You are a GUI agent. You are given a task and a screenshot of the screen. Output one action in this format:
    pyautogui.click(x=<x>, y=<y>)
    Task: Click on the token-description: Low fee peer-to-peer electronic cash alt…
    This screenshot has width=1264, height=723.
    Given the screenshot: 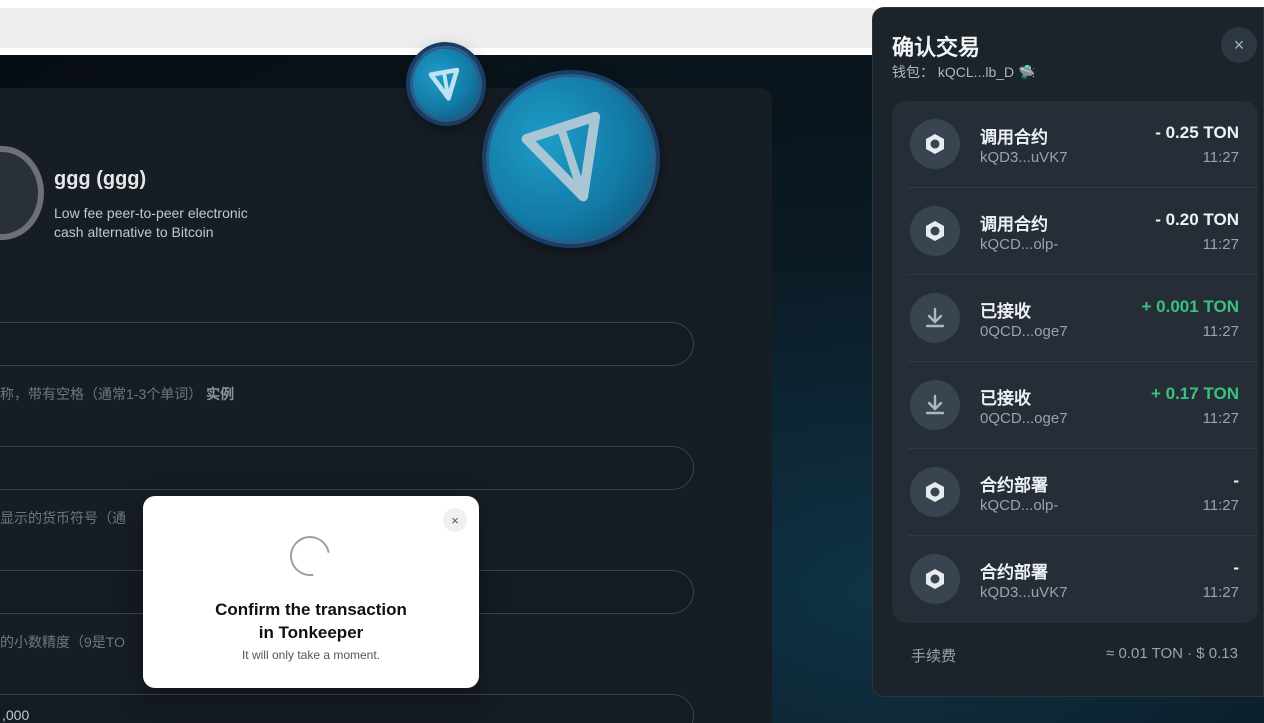 What is the action you would take?
    pyautogui.click(x=184, y=223)
    